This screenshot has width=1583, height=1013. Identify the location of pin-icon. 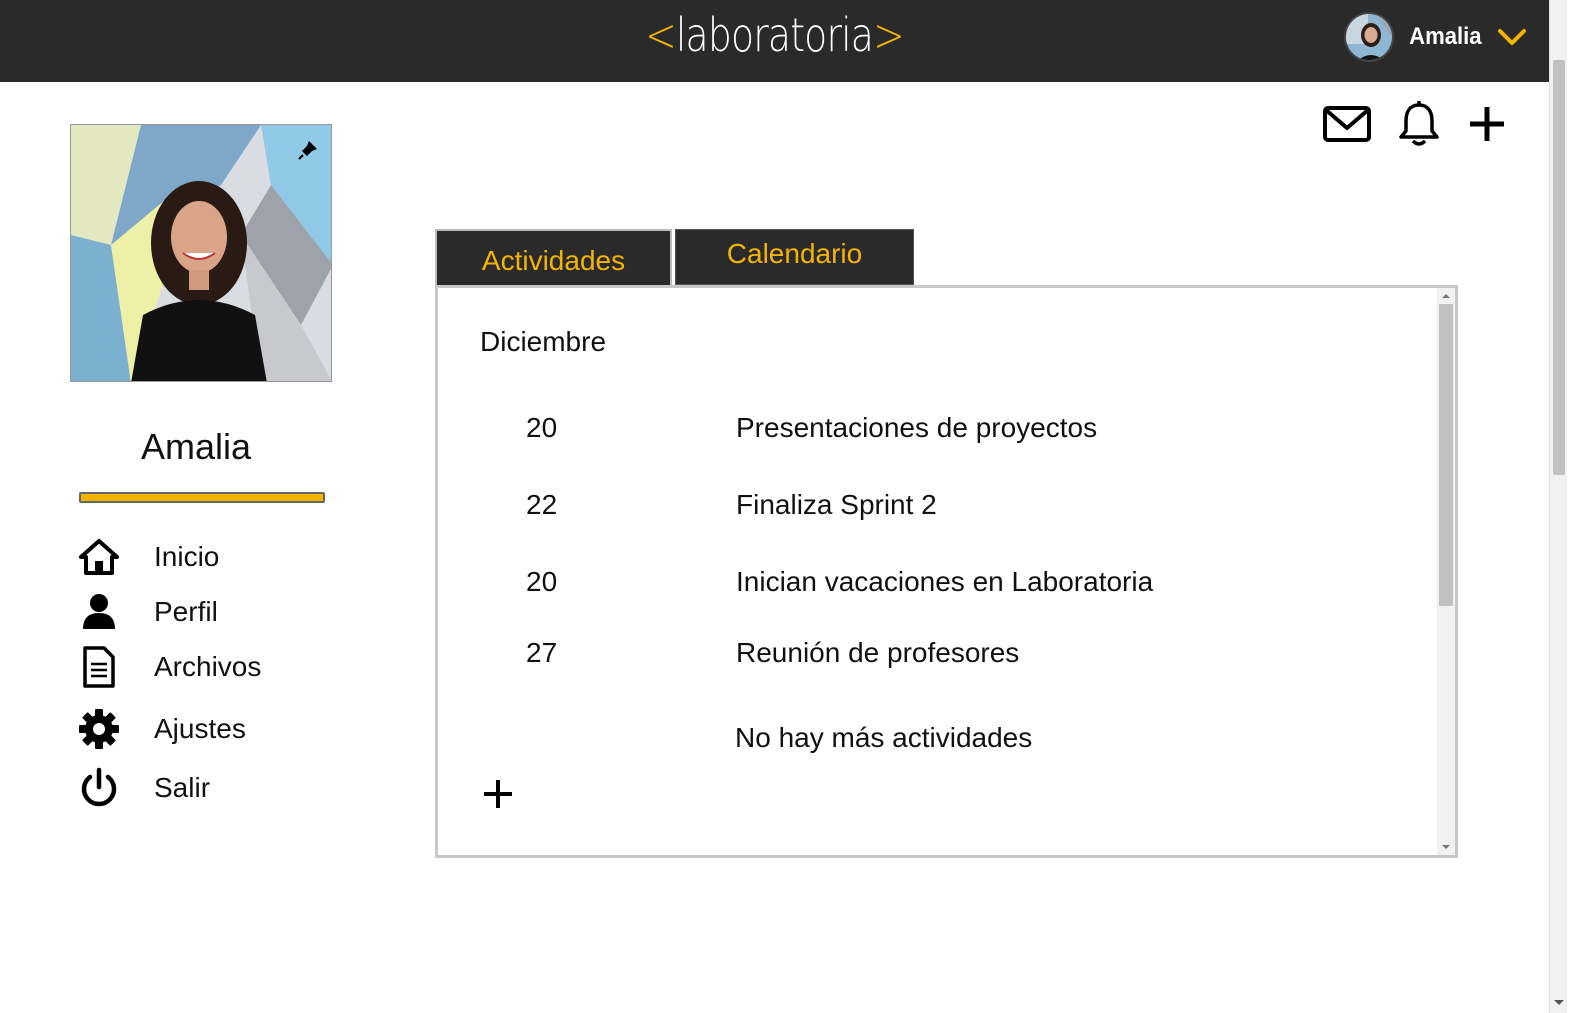
(308, 150).